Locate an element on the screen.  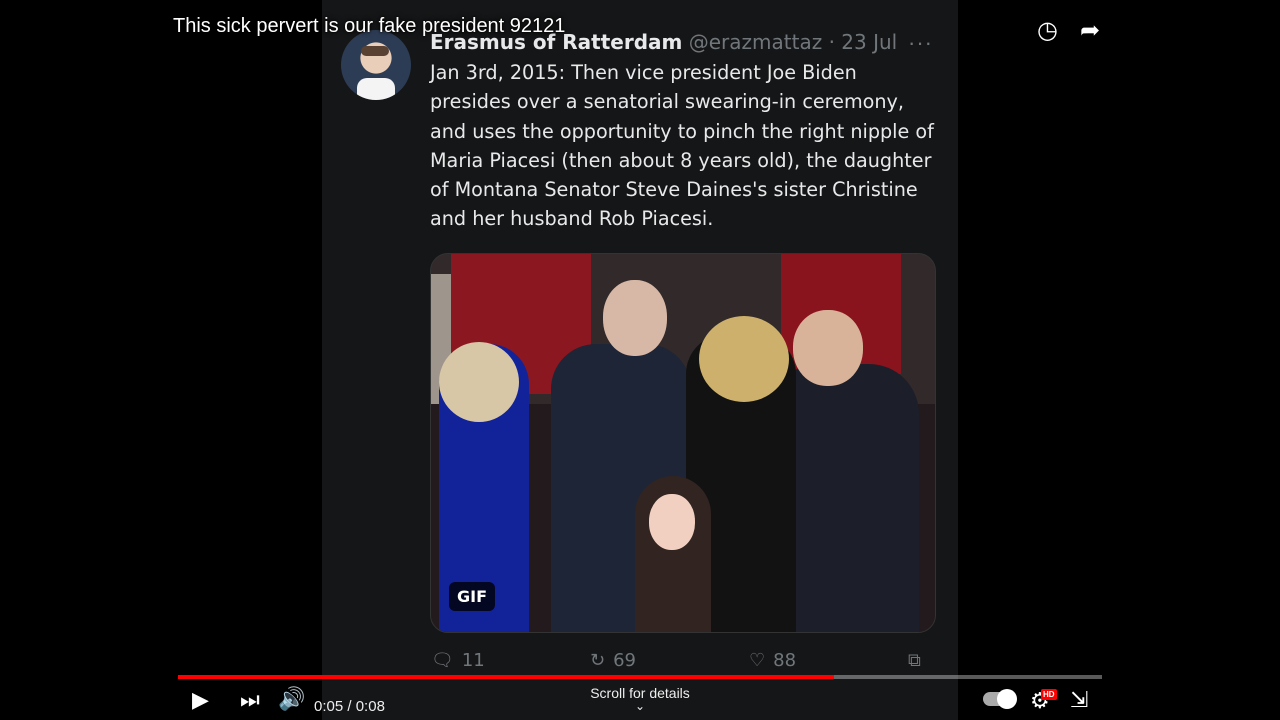
reply-action: 🗨 11 is located at coordinates (458, 660).